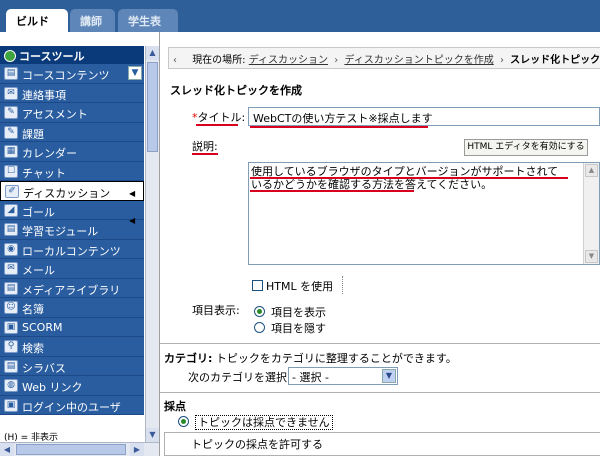  What do you see at coordinates (72, 386) in the screenshot?
I see `sidebar-item: ◍ Web リンク` at bounding box center [72, 386].